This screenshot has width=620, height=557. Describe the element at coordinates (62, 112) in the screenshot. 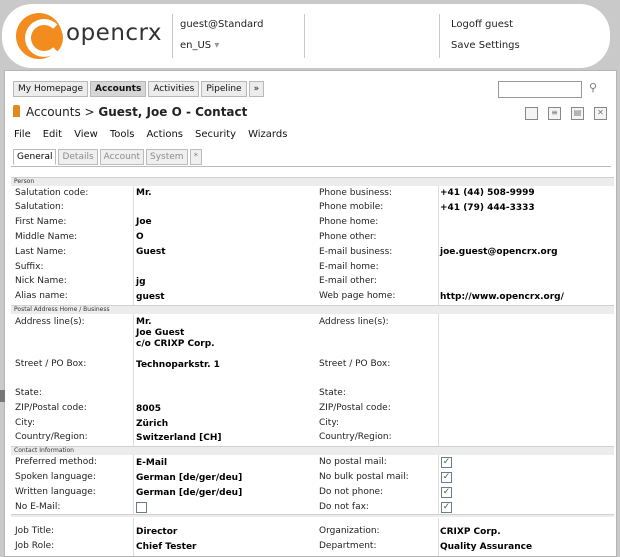

I see `breadcrumb: Accounts >` at that location.